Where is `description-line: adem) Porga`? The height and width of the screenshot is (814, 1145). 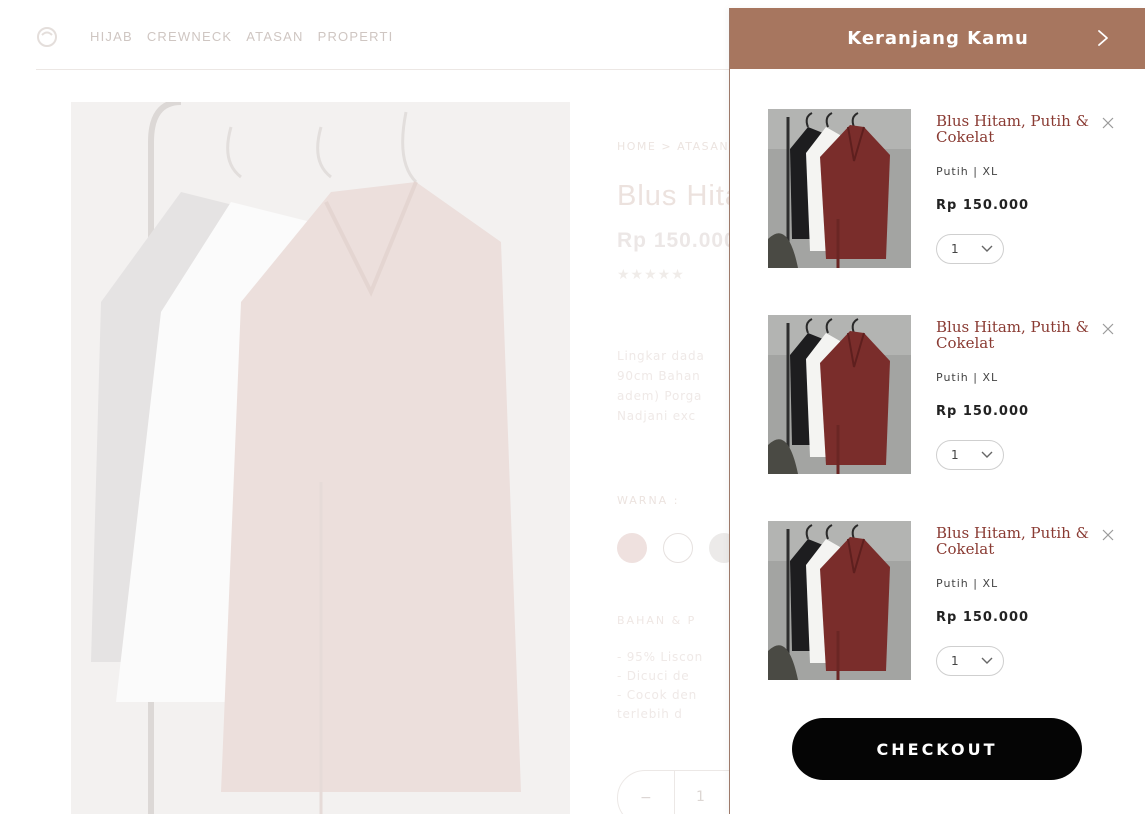
description-line: adem) Porga is located at coordinates (660, 396).